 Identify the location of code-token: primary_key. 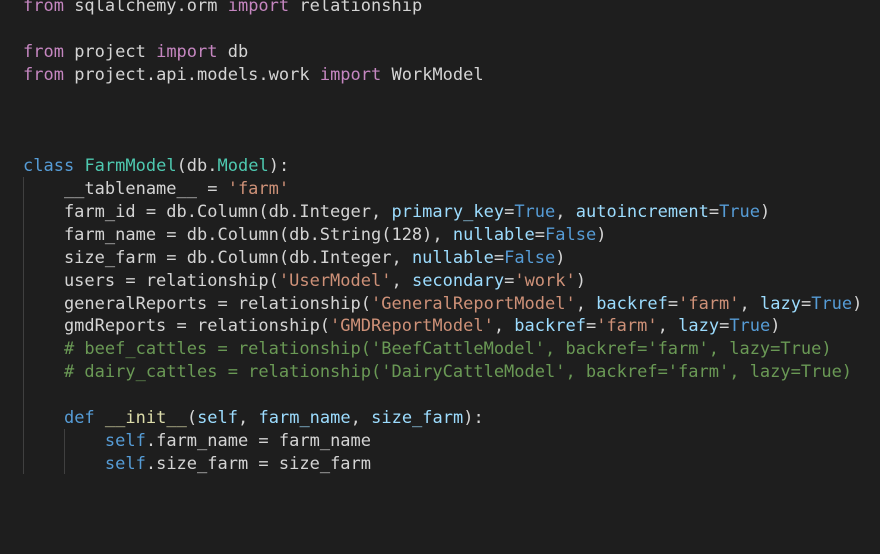
(448, 212).